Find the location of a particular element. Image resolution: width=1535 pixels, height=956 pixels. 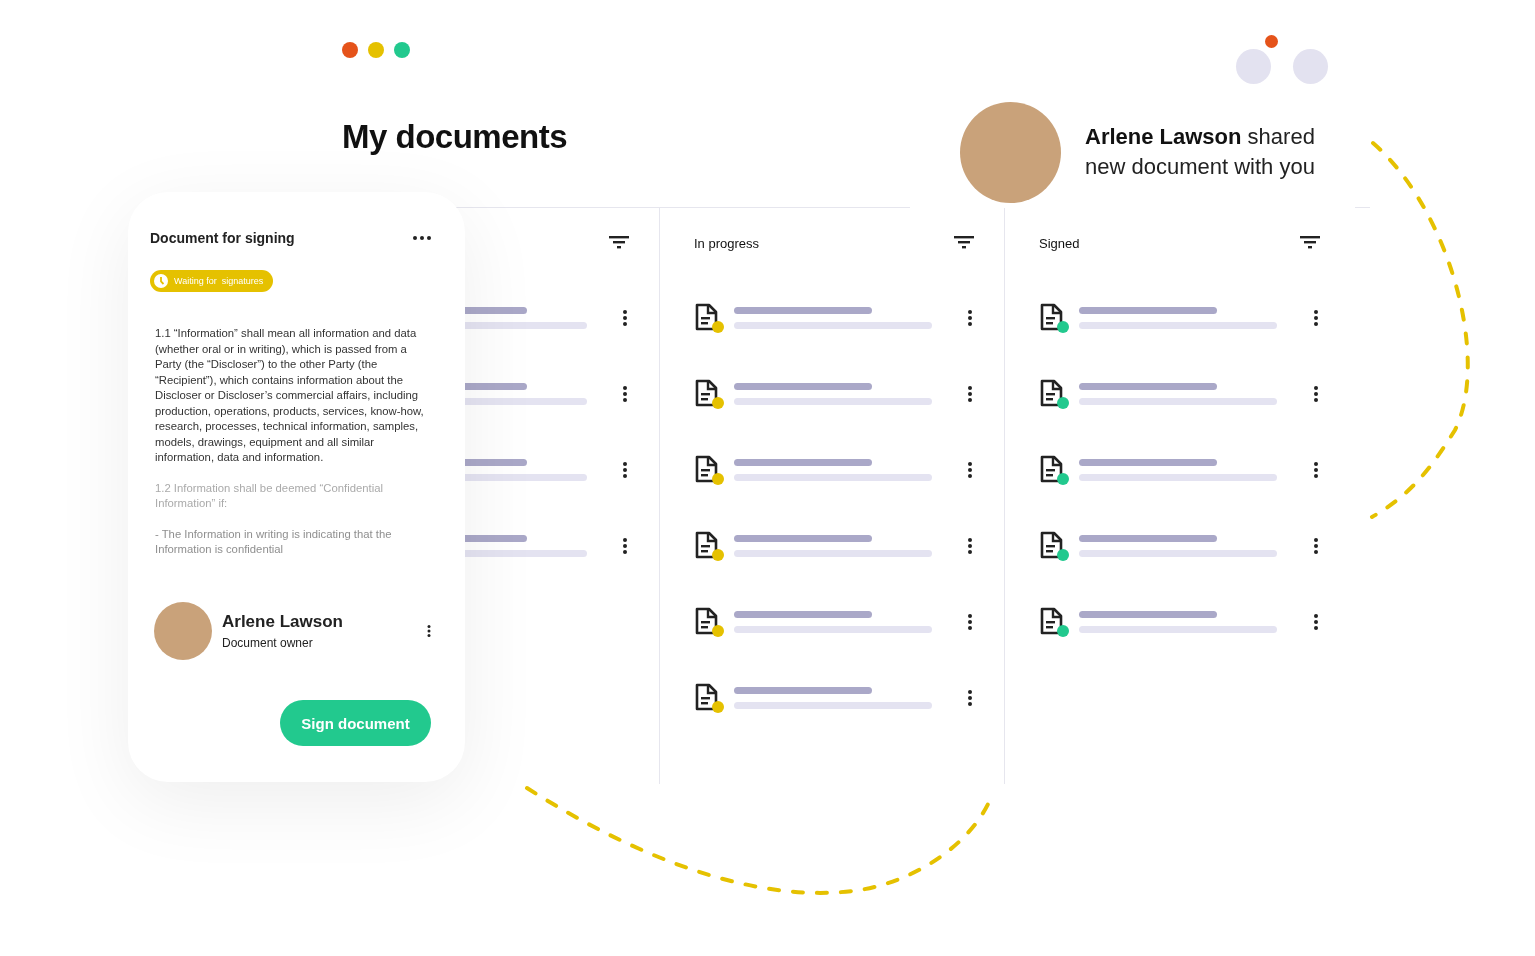

column-title: In progress is located at coordinates (727, 243).